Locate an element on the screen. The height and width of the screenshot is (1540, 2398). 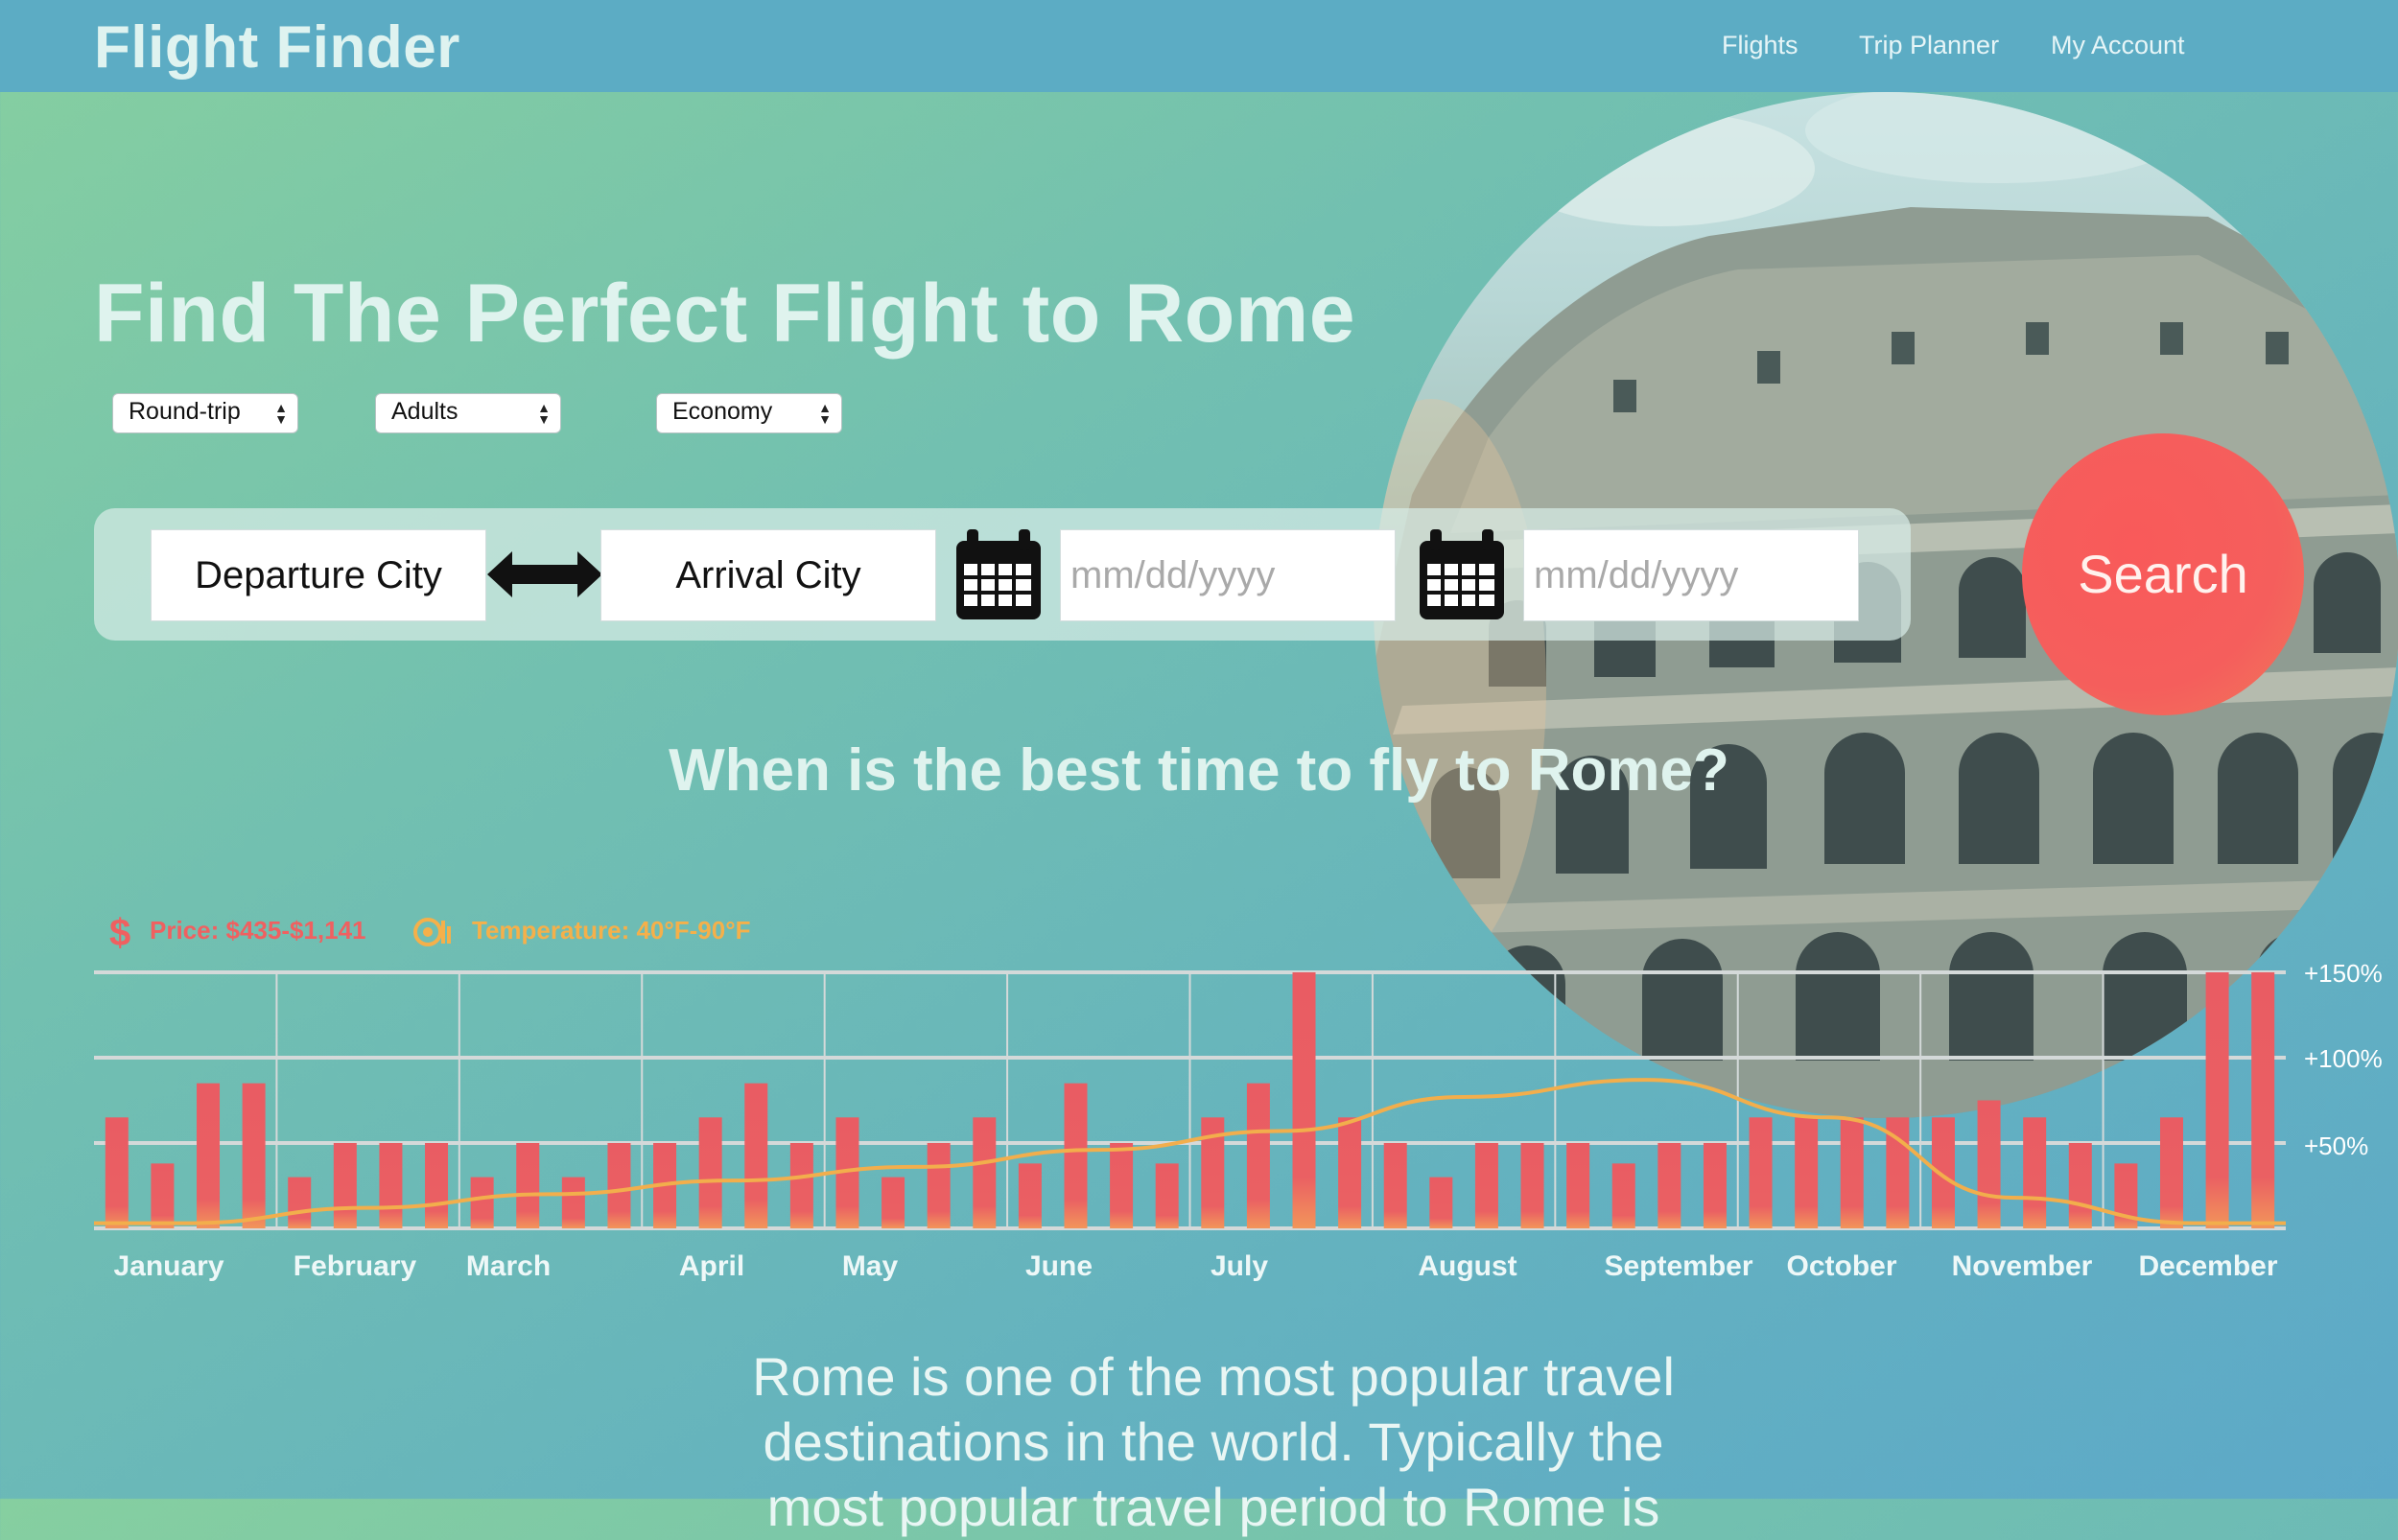
x-axis-month-label: May is located at coordinates (870, 1266).